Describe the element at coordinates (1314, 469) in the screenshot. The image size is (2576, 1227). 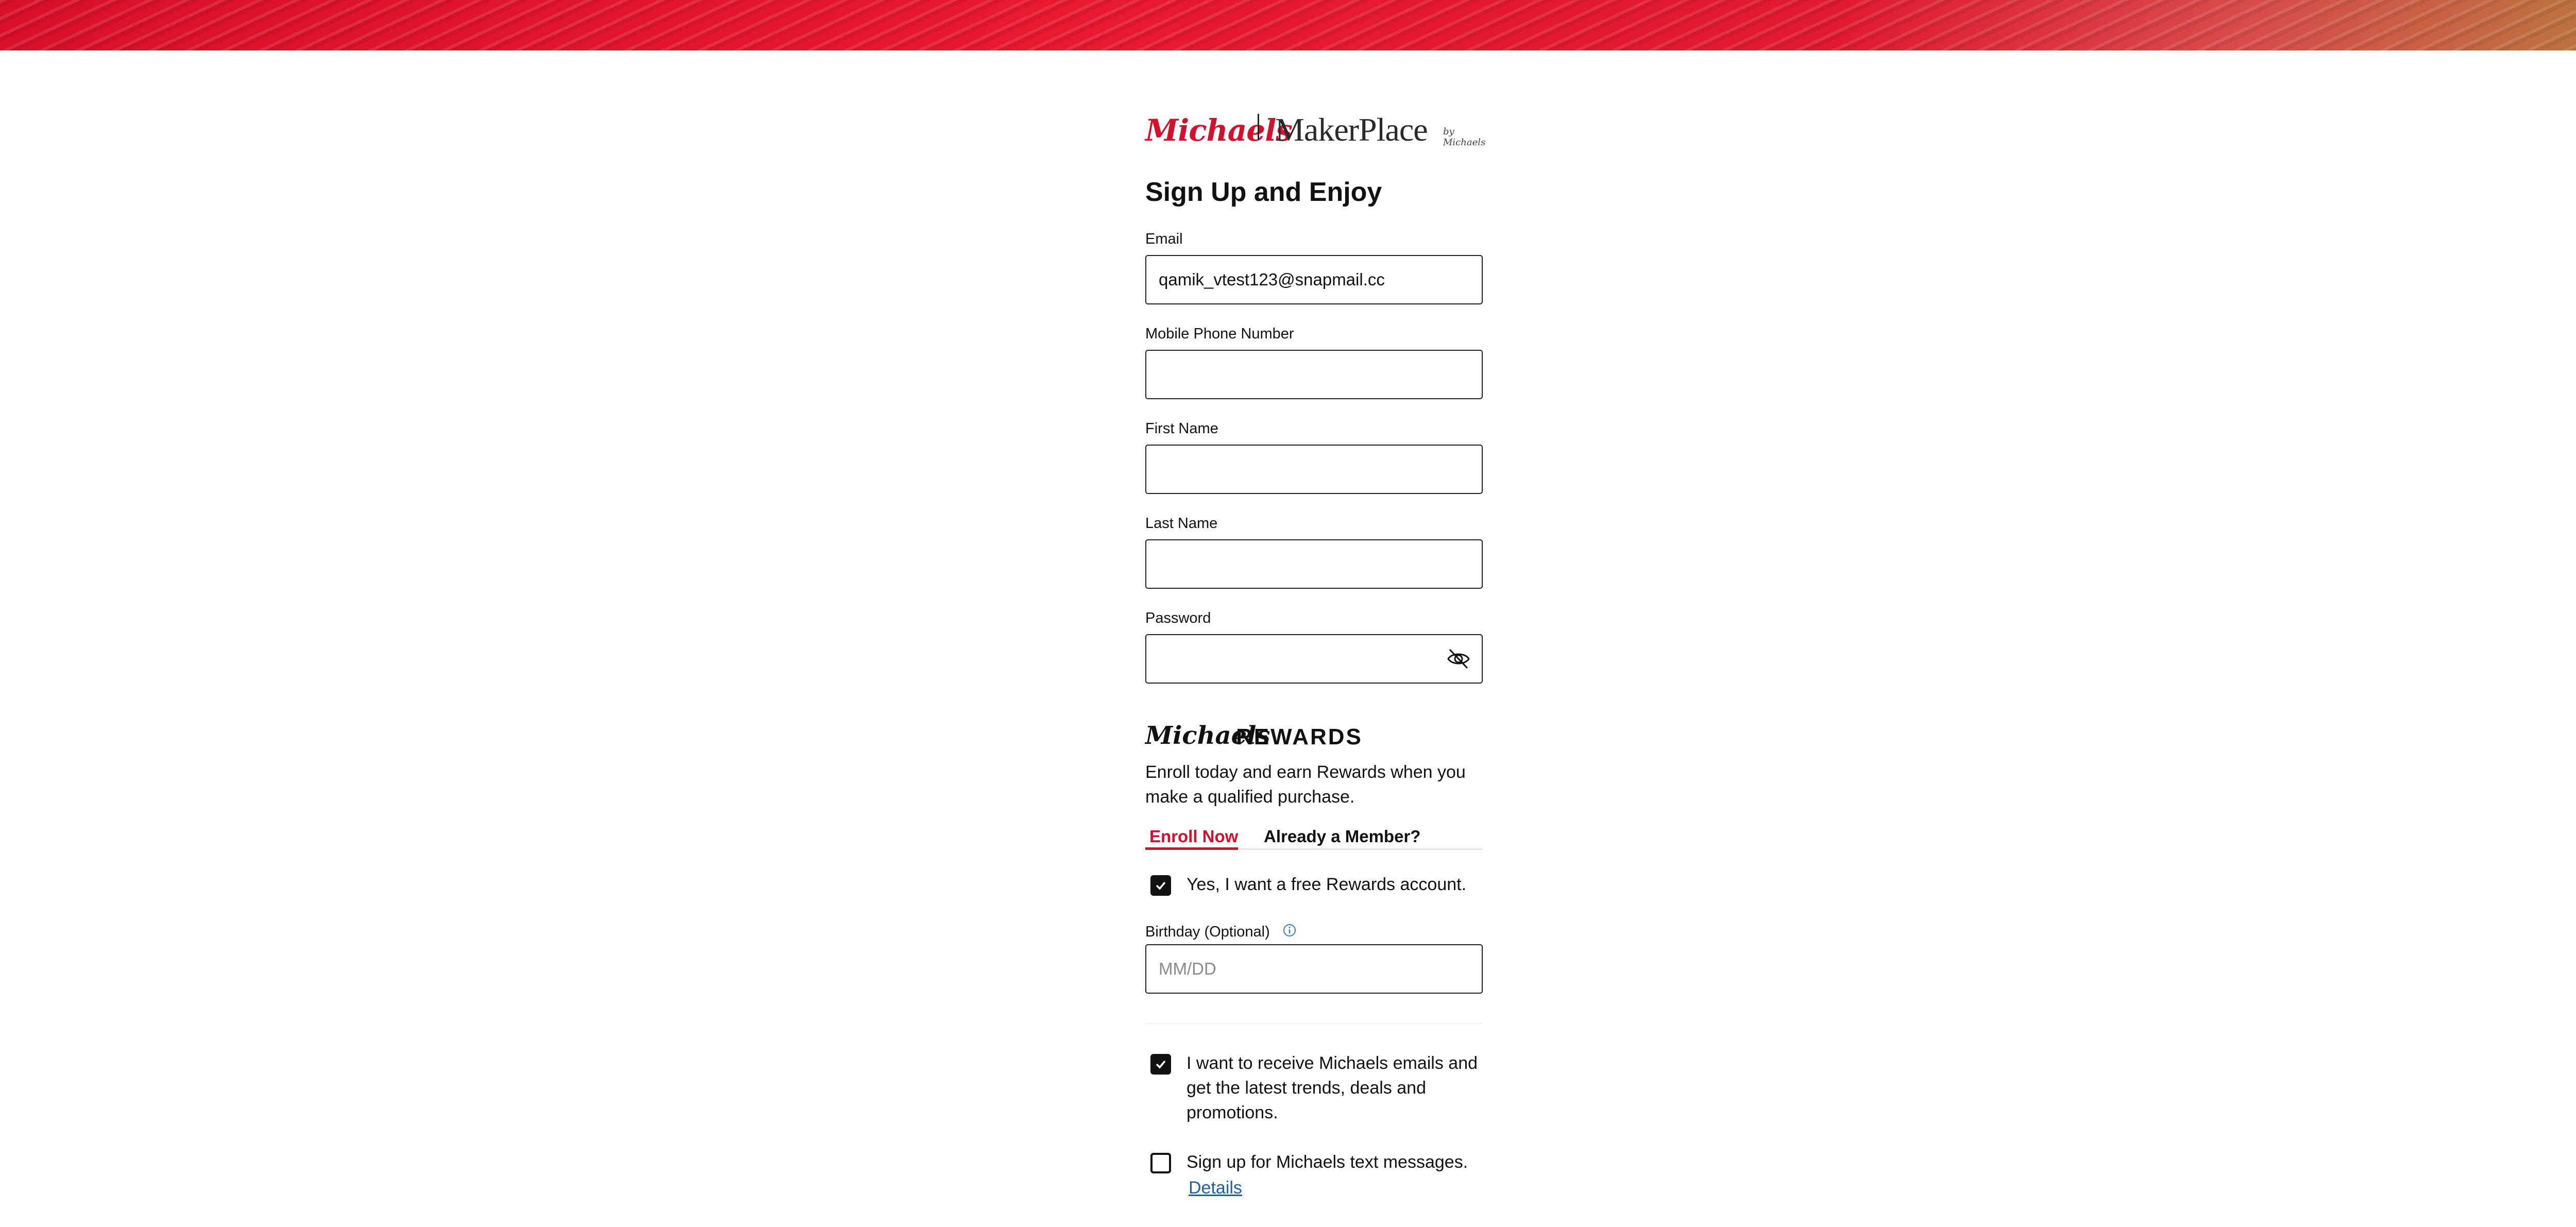
I see `first-name-field` at that location.